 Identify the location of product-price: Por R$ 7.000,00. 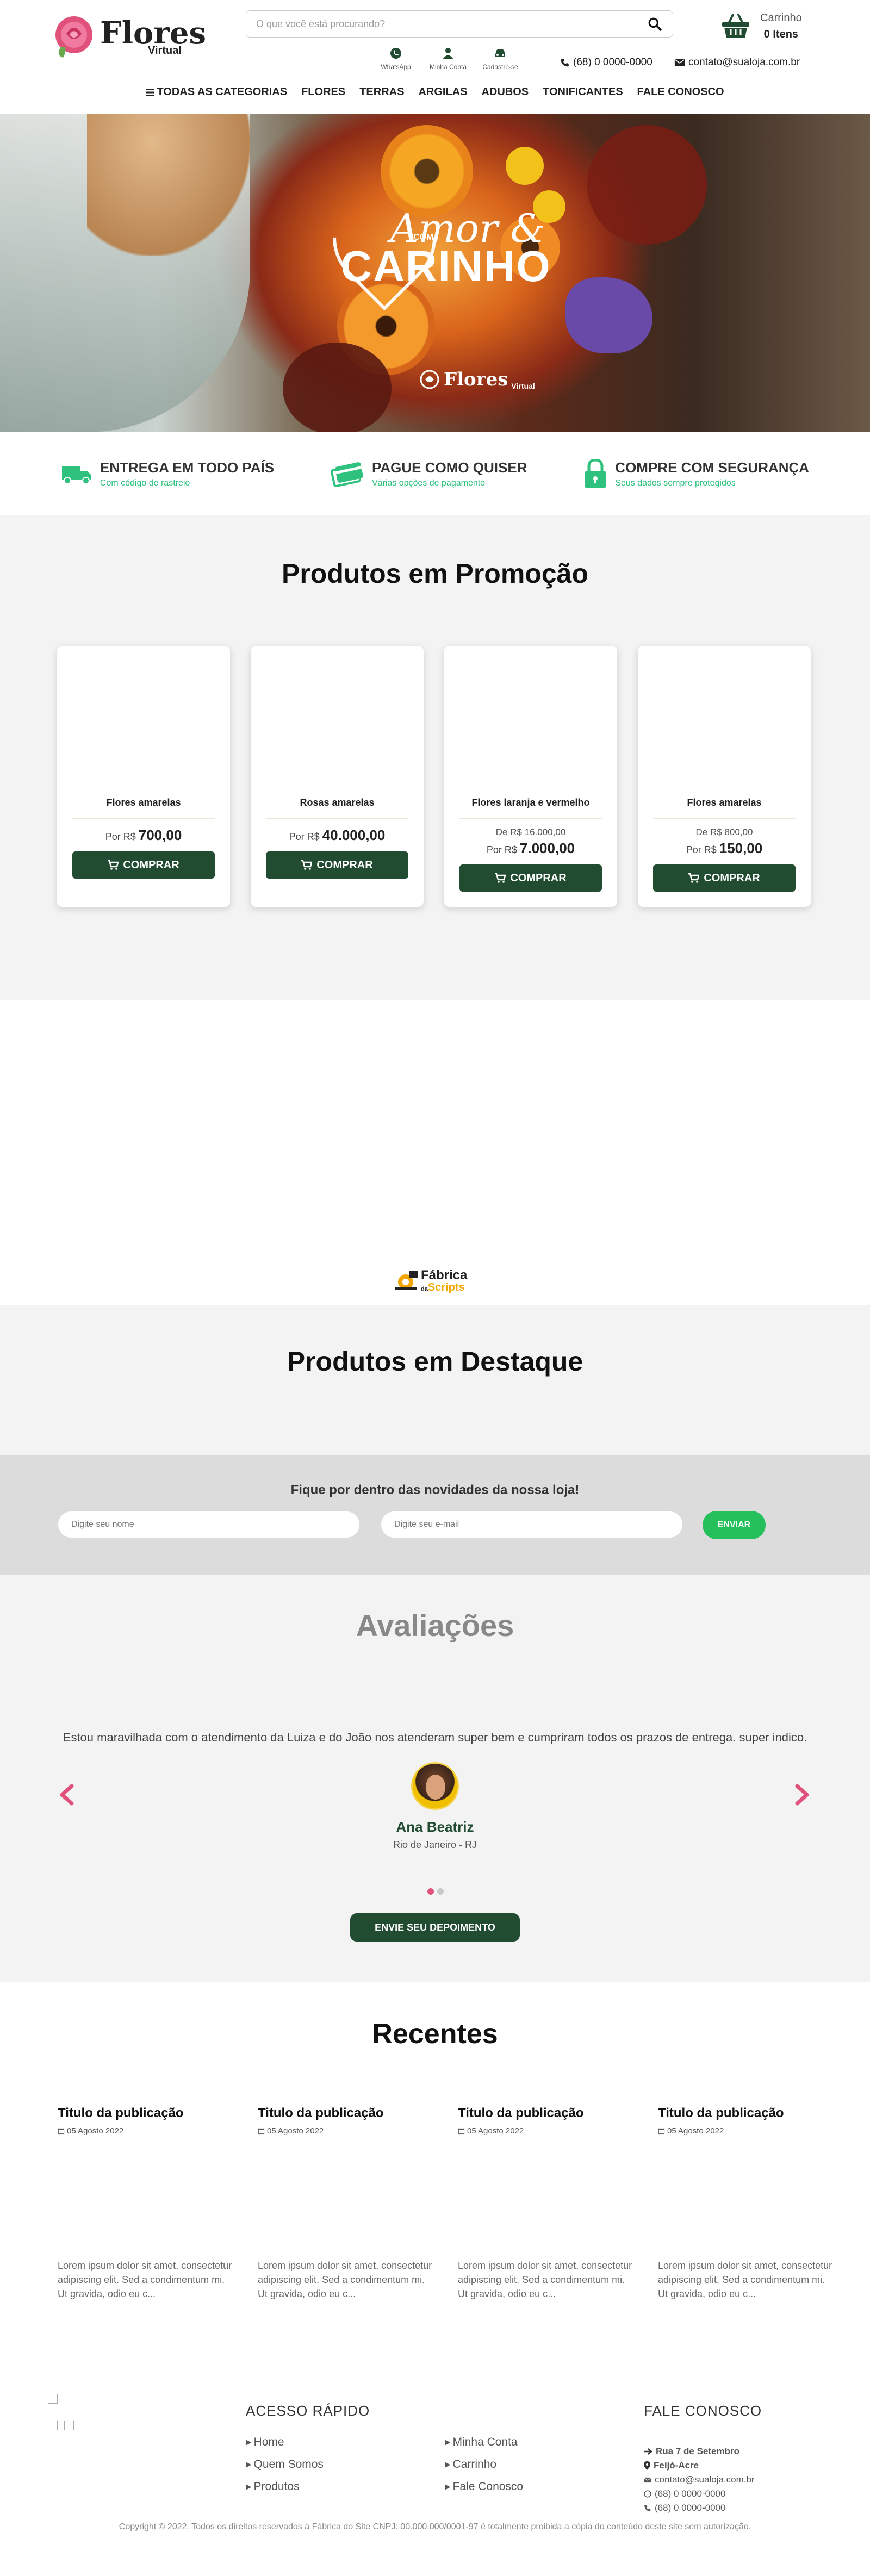
(531, 848).